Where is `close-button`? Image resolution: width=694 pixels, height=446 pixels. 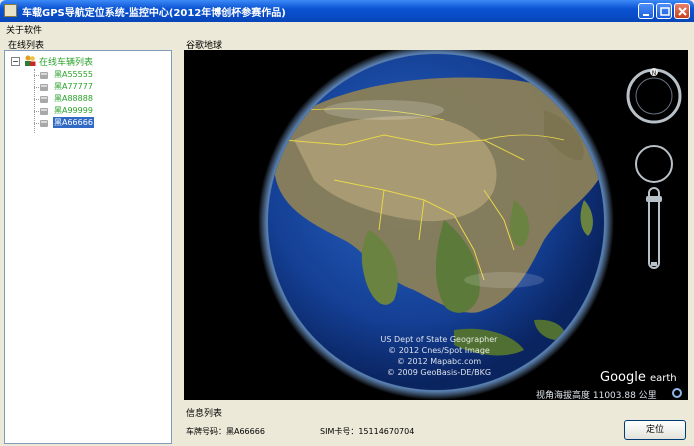
close-button is located at coordinates (682, 11).